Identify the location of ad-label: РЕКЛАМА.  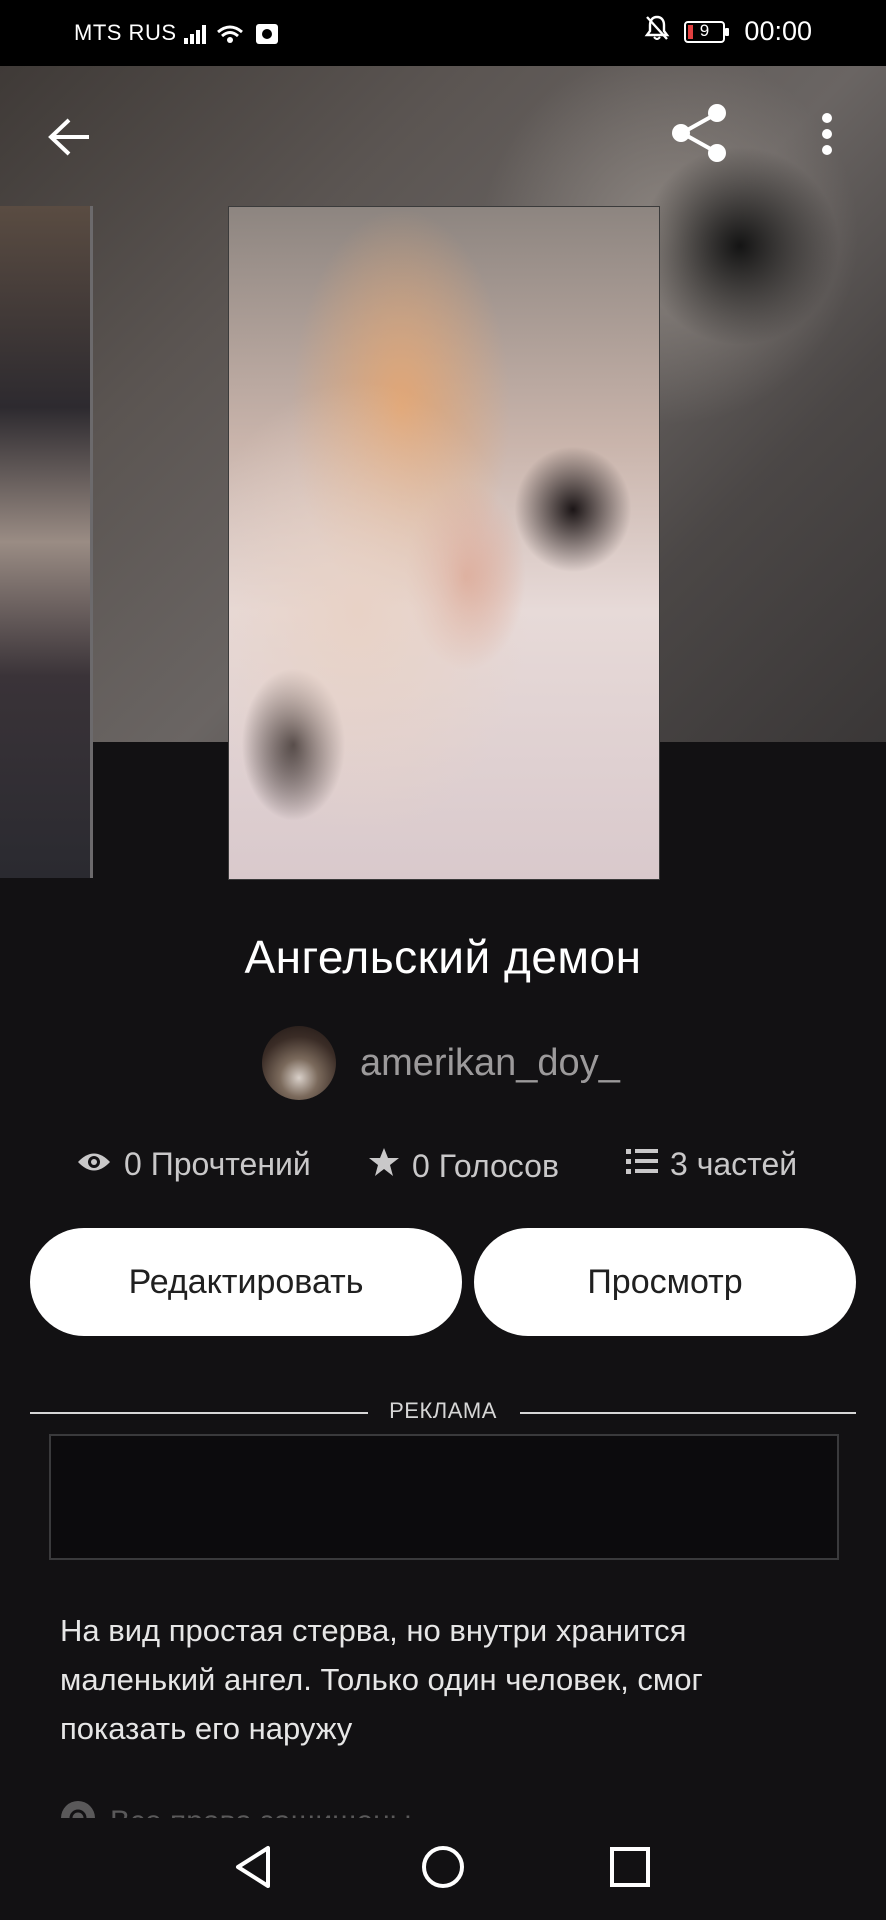
(443, 1410).